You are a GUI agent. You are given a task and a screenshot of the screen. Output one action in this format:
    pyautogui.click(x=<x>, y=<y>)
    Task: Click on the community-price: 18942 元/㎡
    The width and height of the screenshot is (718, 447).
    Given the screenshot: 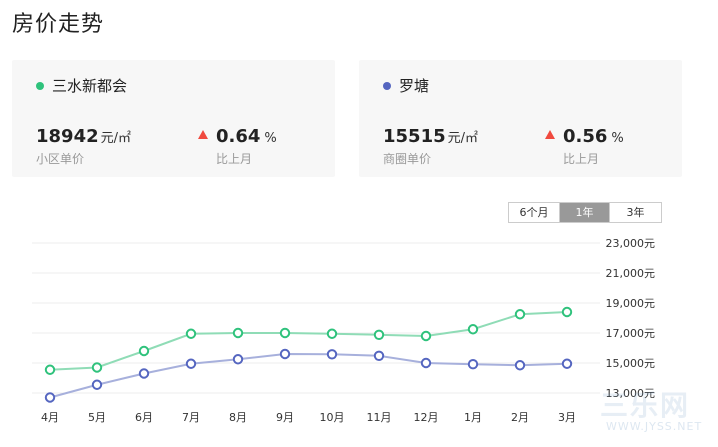 What is the action you would take?
    pyautogui.click(x=83, y=136)
    